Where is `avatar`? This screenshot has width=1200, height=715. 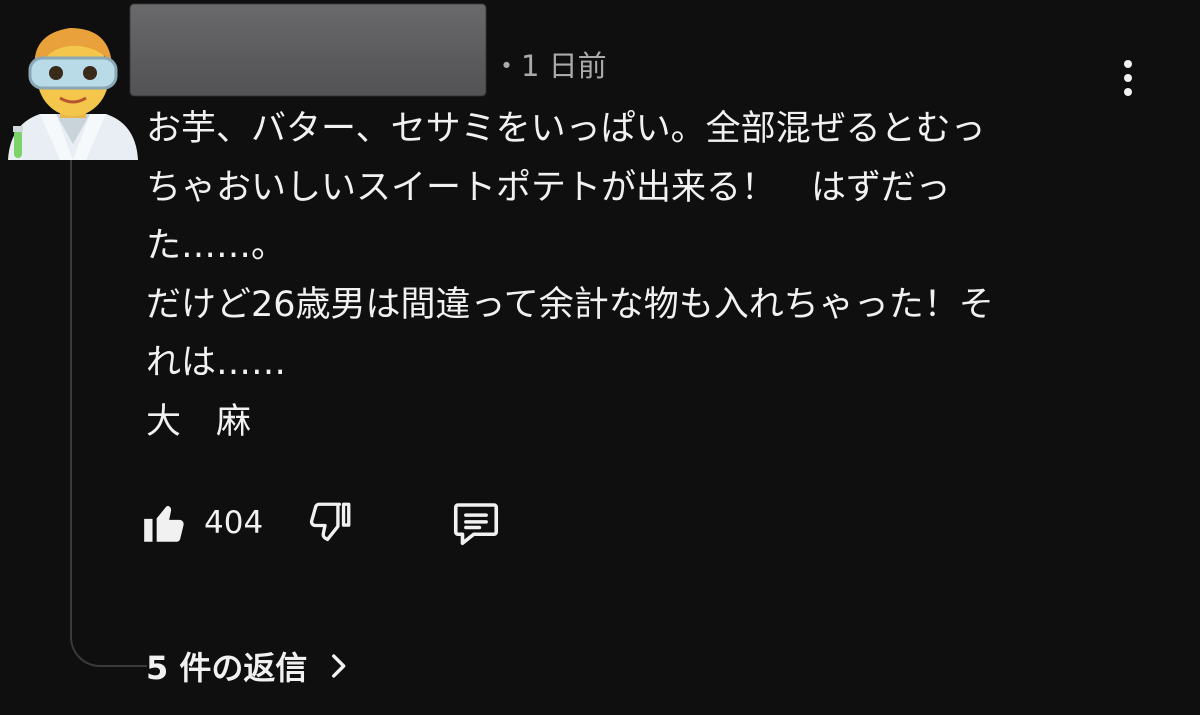
avatar is located at coordinates (73, 87).